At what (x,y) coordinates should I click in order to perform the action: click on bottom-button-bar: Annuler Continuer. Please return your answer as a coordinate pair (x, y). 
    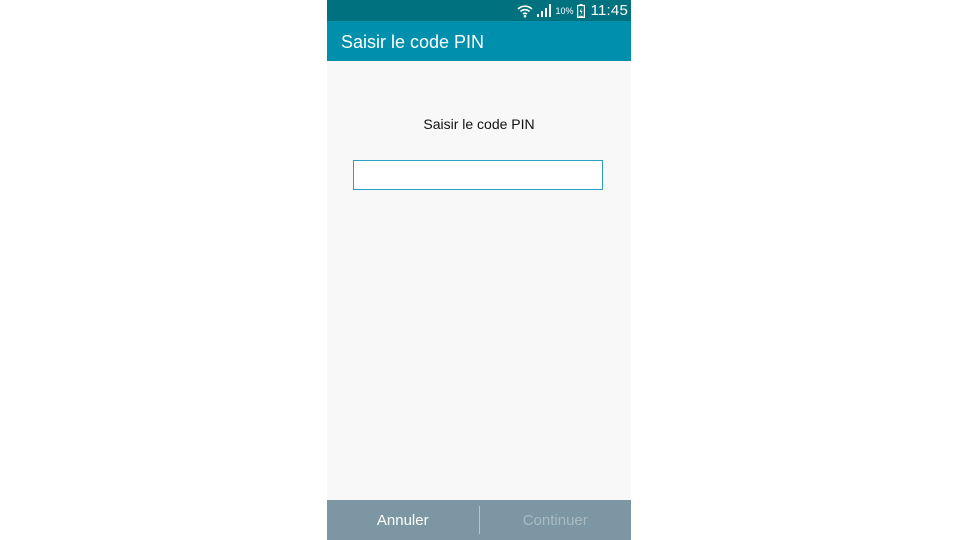
    Looking at the image, I should click on (479, 520).